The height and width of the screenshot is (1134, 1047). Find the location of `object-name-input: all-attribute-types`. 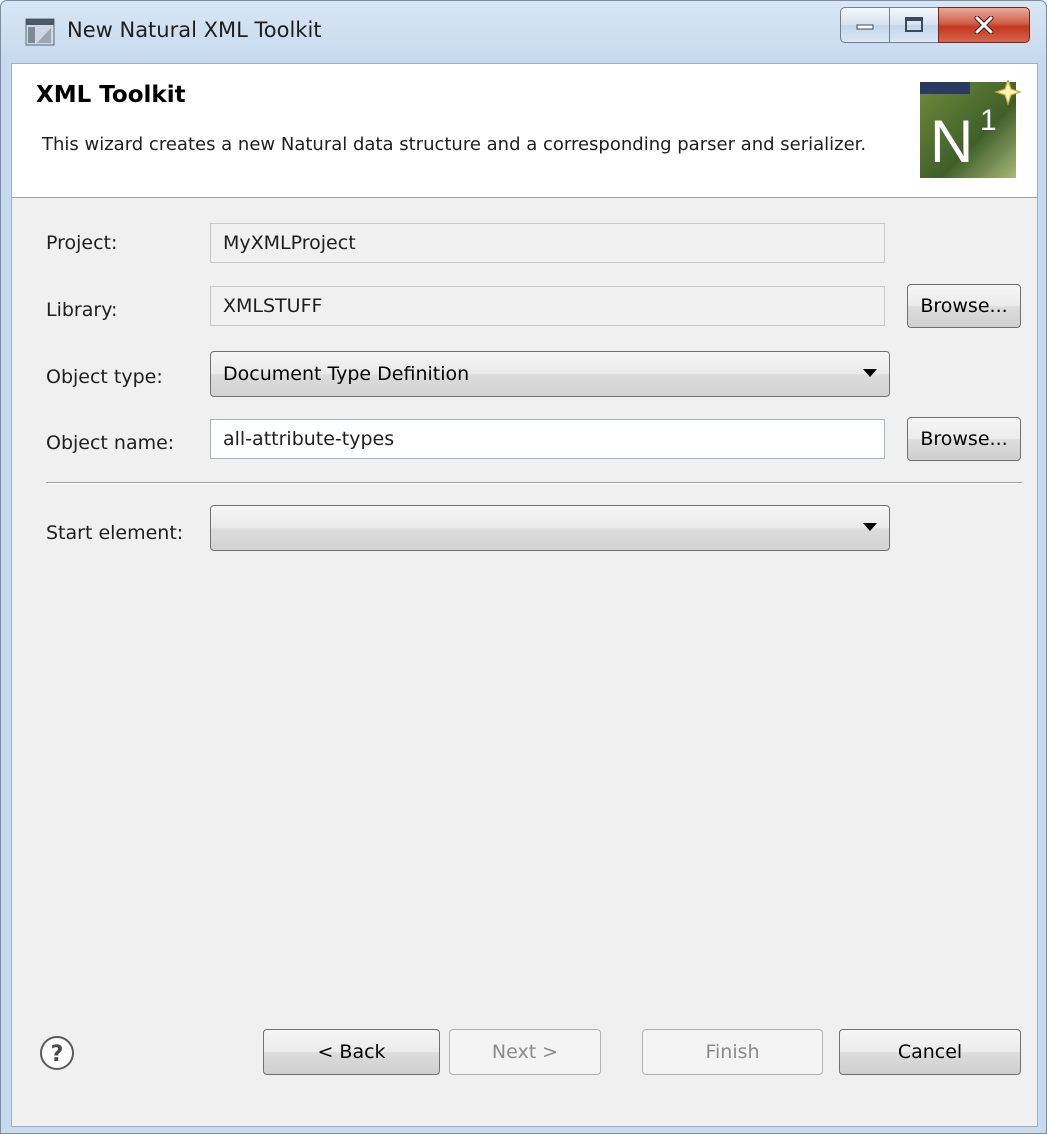

object-name-input: all-attribute-types is located at coordinates (547, 439).